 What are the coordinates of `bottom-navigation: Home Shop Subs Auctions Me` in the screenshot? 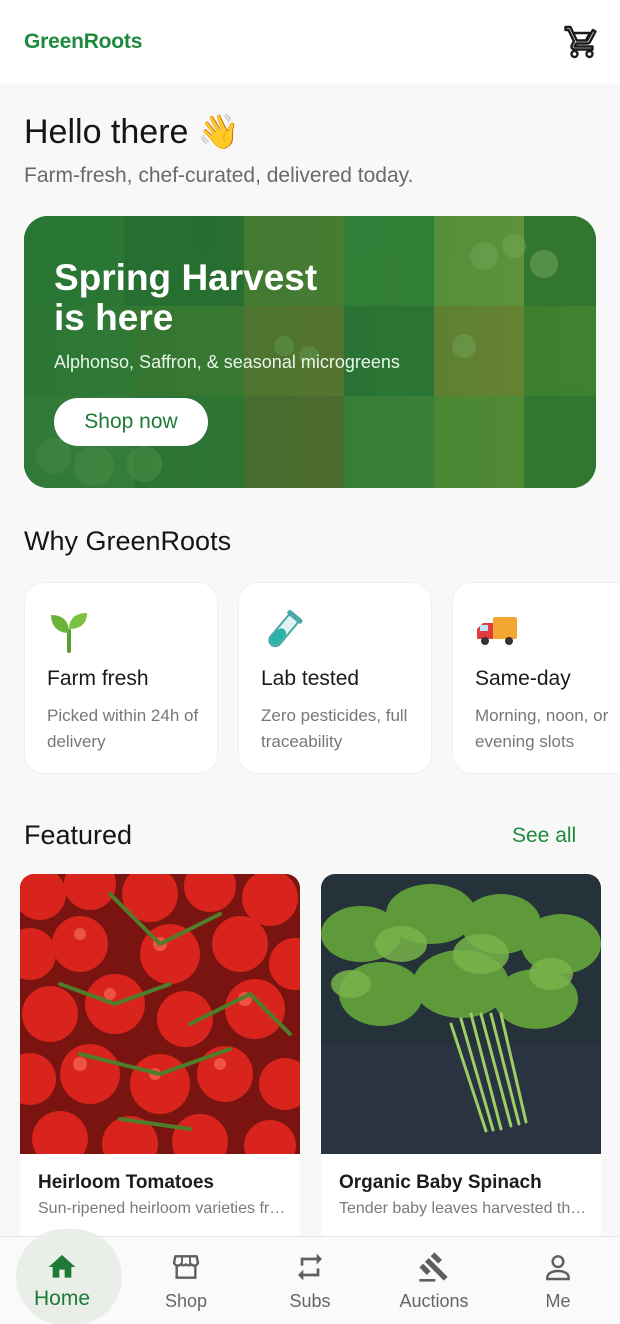 It's located at (310, 1276).